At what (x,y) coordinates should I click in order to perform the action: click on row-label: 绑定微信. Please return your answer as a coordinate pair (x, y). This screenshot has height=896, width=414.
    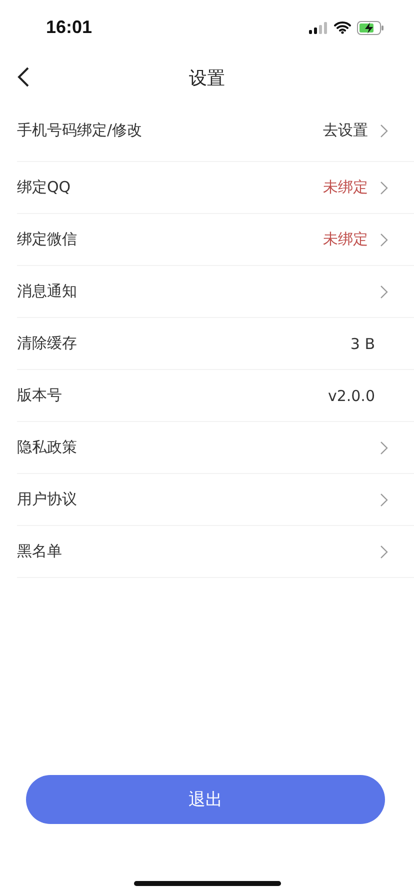
    Looking at the image, I should click on (47, 239).